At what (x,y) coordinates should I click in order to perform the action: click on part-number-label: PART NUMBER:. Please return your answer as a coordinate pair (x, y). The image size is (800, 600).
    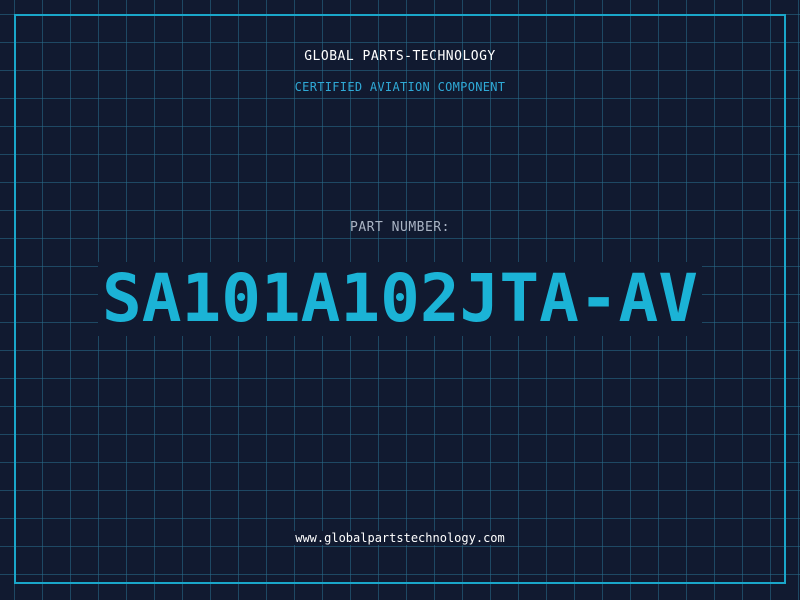
    Looking at the image, I should click on (400, 227).